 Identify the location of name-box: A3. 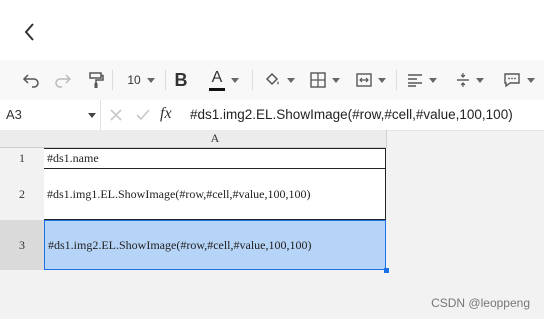
(50, 115).